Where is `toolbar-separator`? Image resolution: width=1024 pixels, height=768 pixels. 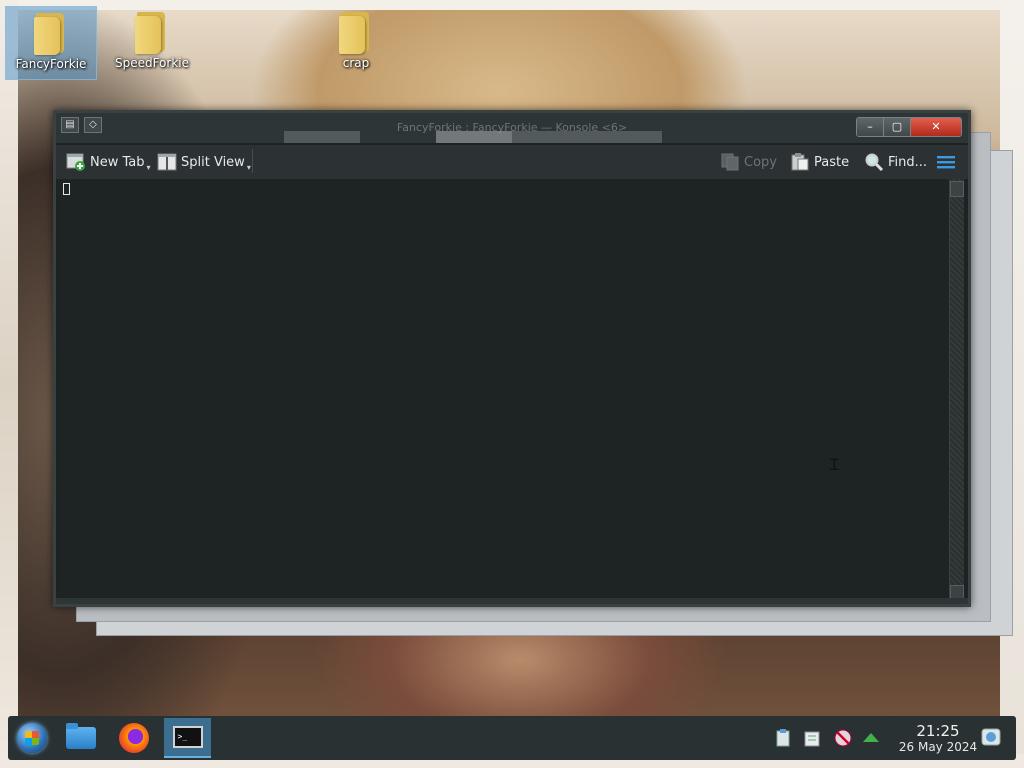 toolbar-separator is located at coordinates (252, 161).